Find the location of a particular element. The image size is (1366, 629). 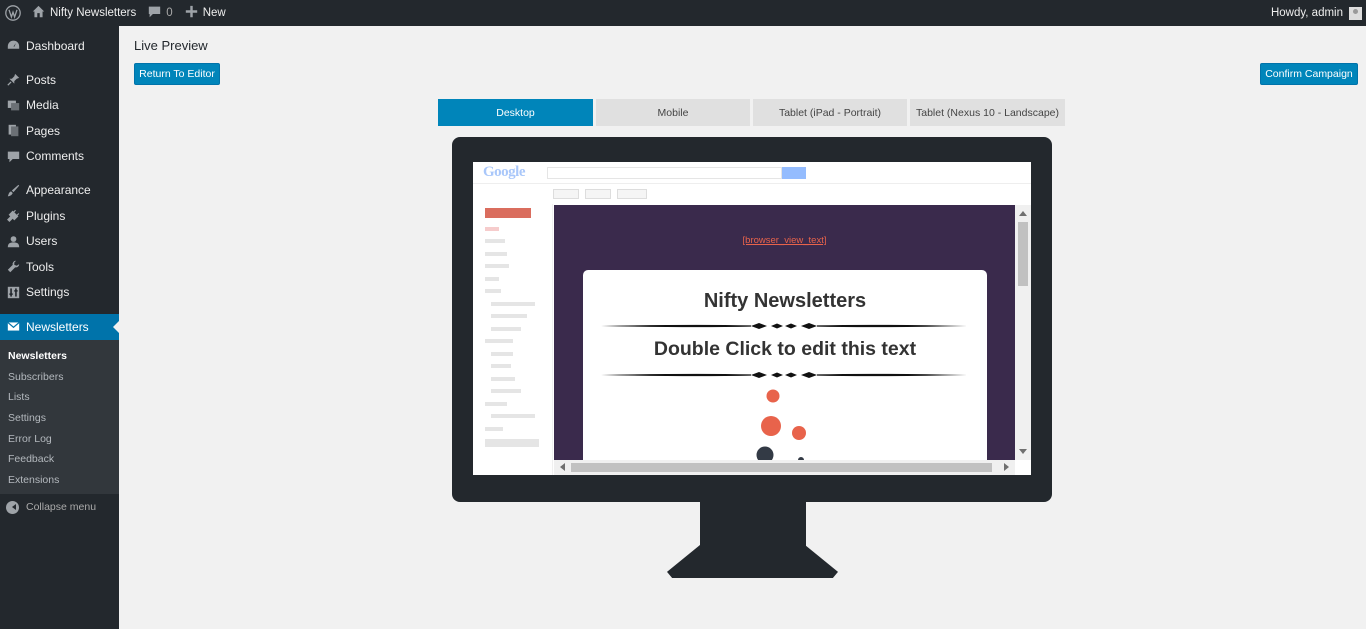

collapse-arrow-icon is located at coordinates (12, 507).